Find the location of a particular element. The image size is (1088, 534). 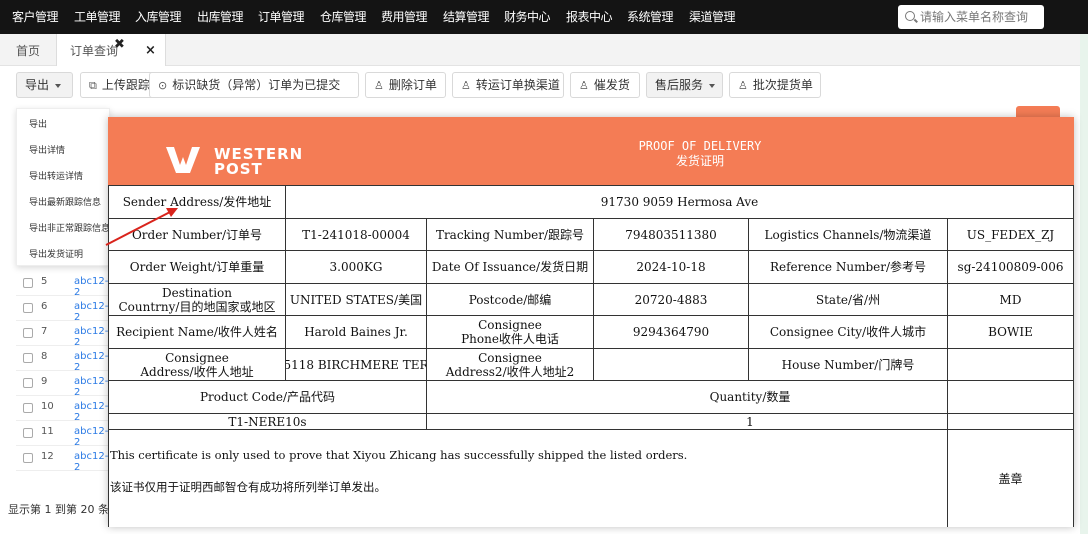

value-product-code: T1-NERE10s is located at coordinates (267, 421).